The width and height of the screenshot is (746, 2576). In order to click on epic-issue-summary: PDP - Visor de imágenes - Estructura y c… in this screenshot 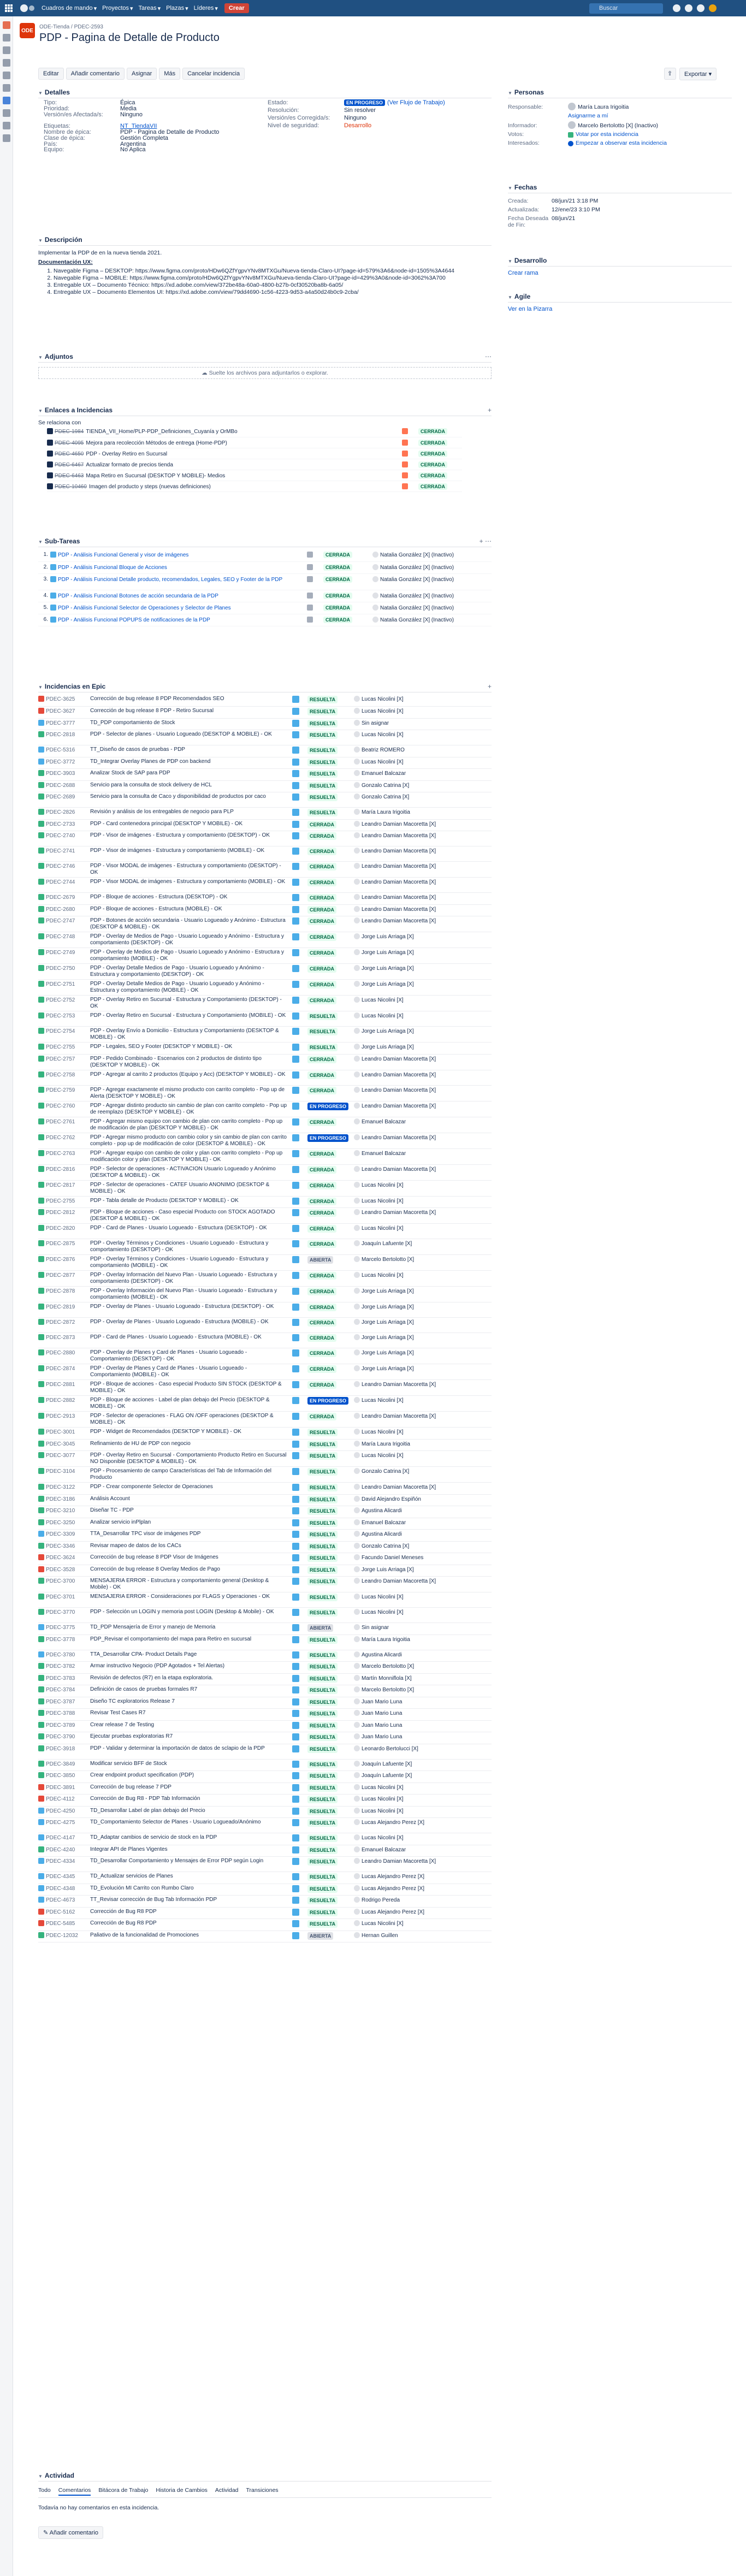, I will do `click(180, 835)`.